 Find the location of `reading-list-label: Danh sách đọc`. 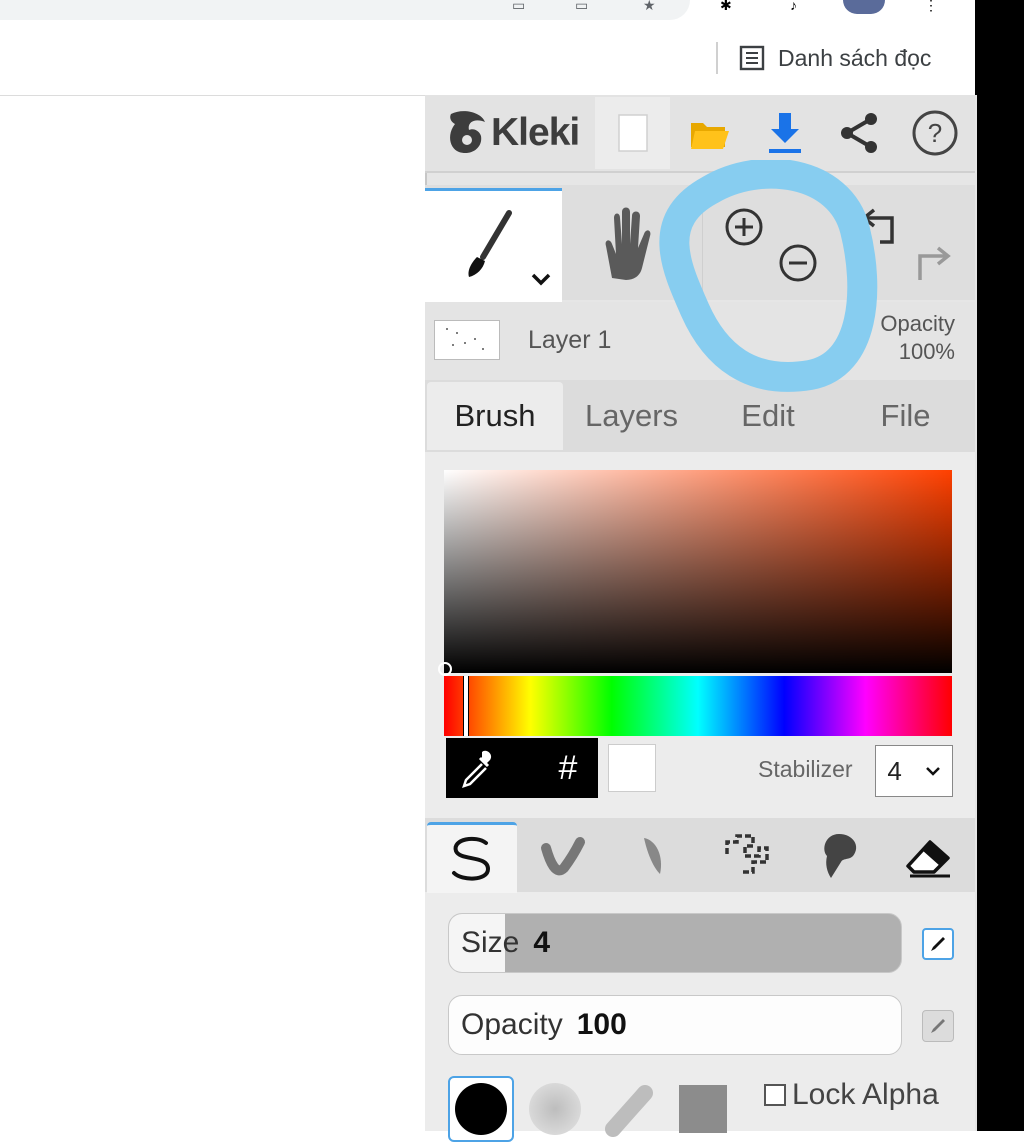

reading-list-label: Danh sách đọc is located at coordinates (855, 57).